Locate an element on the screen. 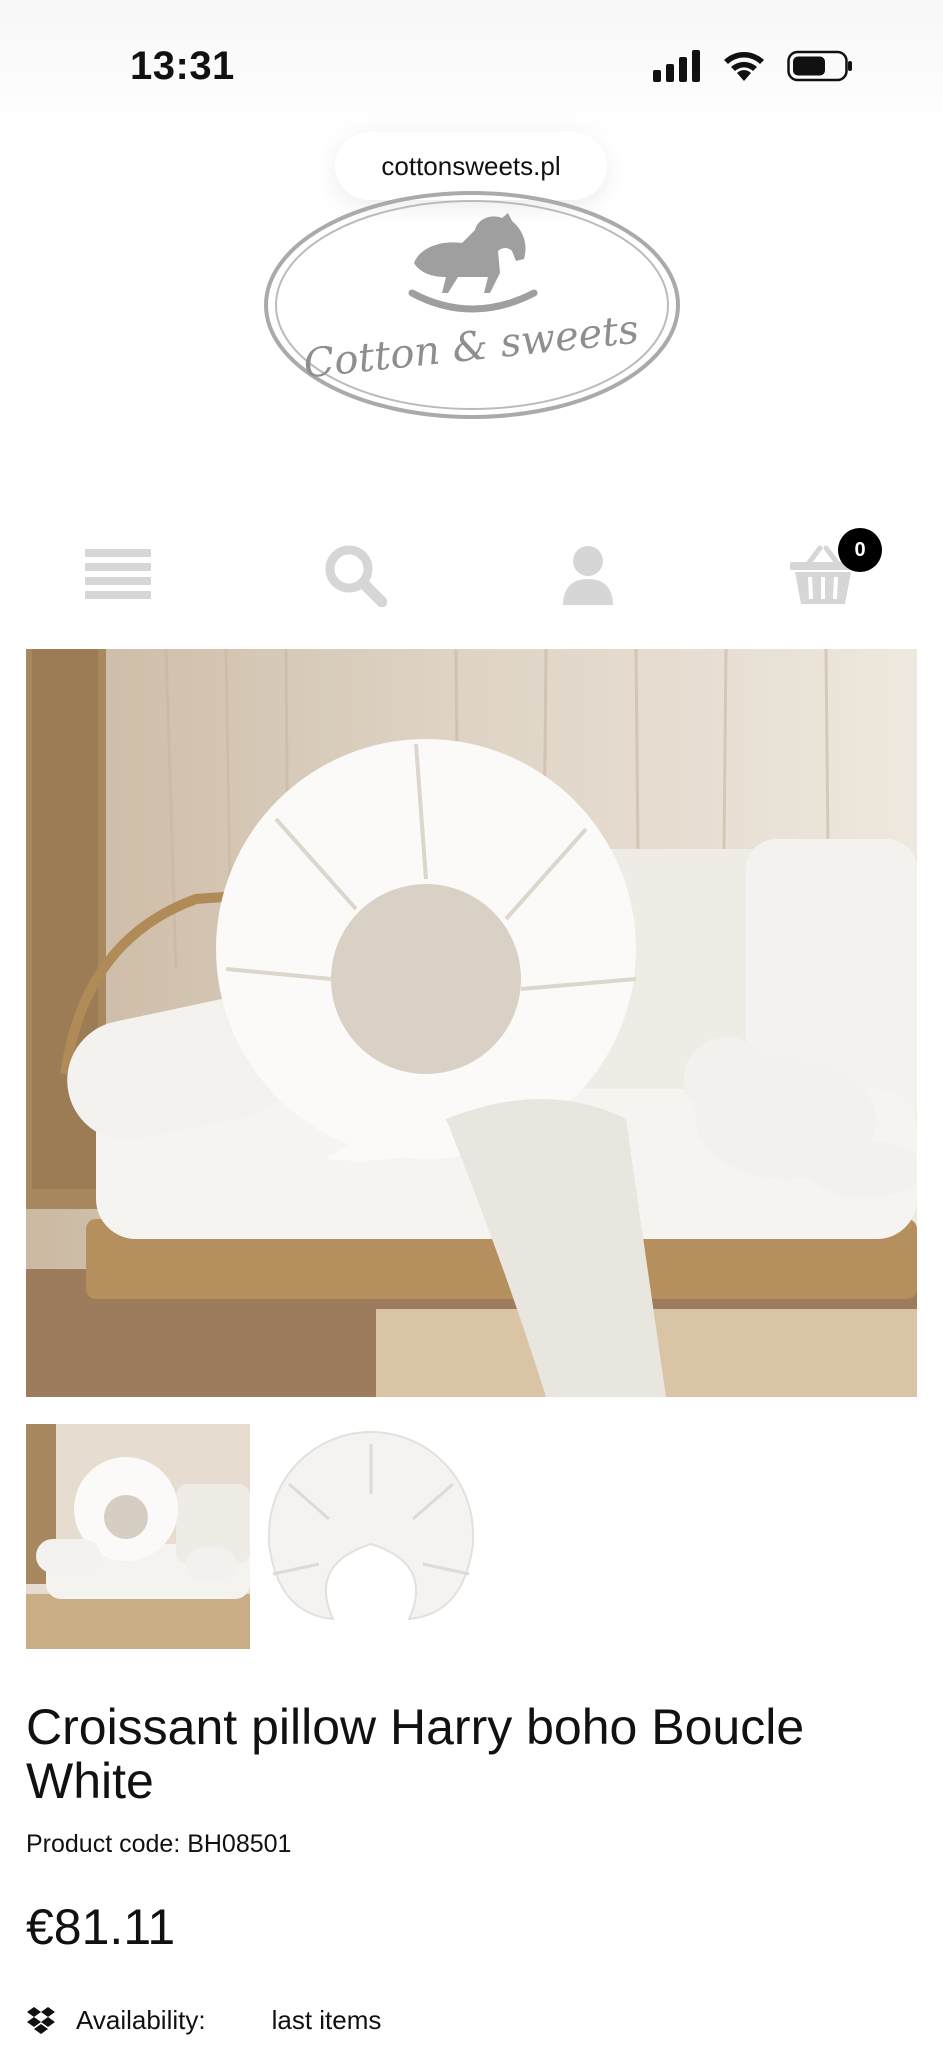 This screenshot has width=943, height=2048. menu-icon is located at coordinates (118, 574).